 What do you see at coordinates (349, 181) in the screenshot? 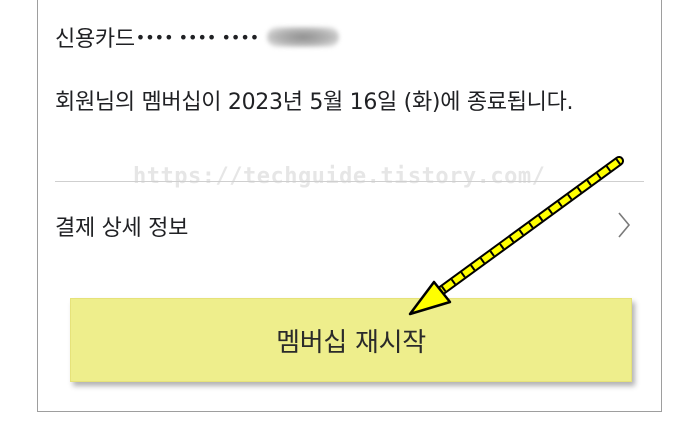
I see `divider` at bounding box center [349, 181].